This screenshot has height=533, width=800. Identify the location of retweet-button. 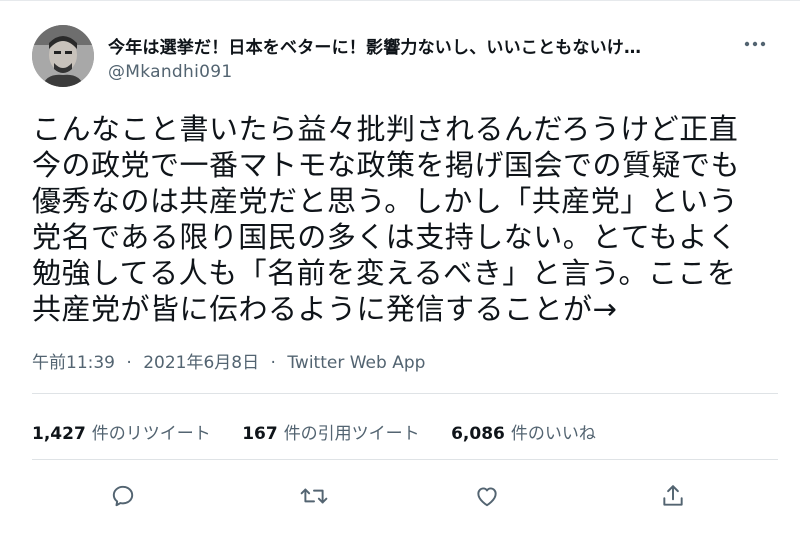
(314, 496).